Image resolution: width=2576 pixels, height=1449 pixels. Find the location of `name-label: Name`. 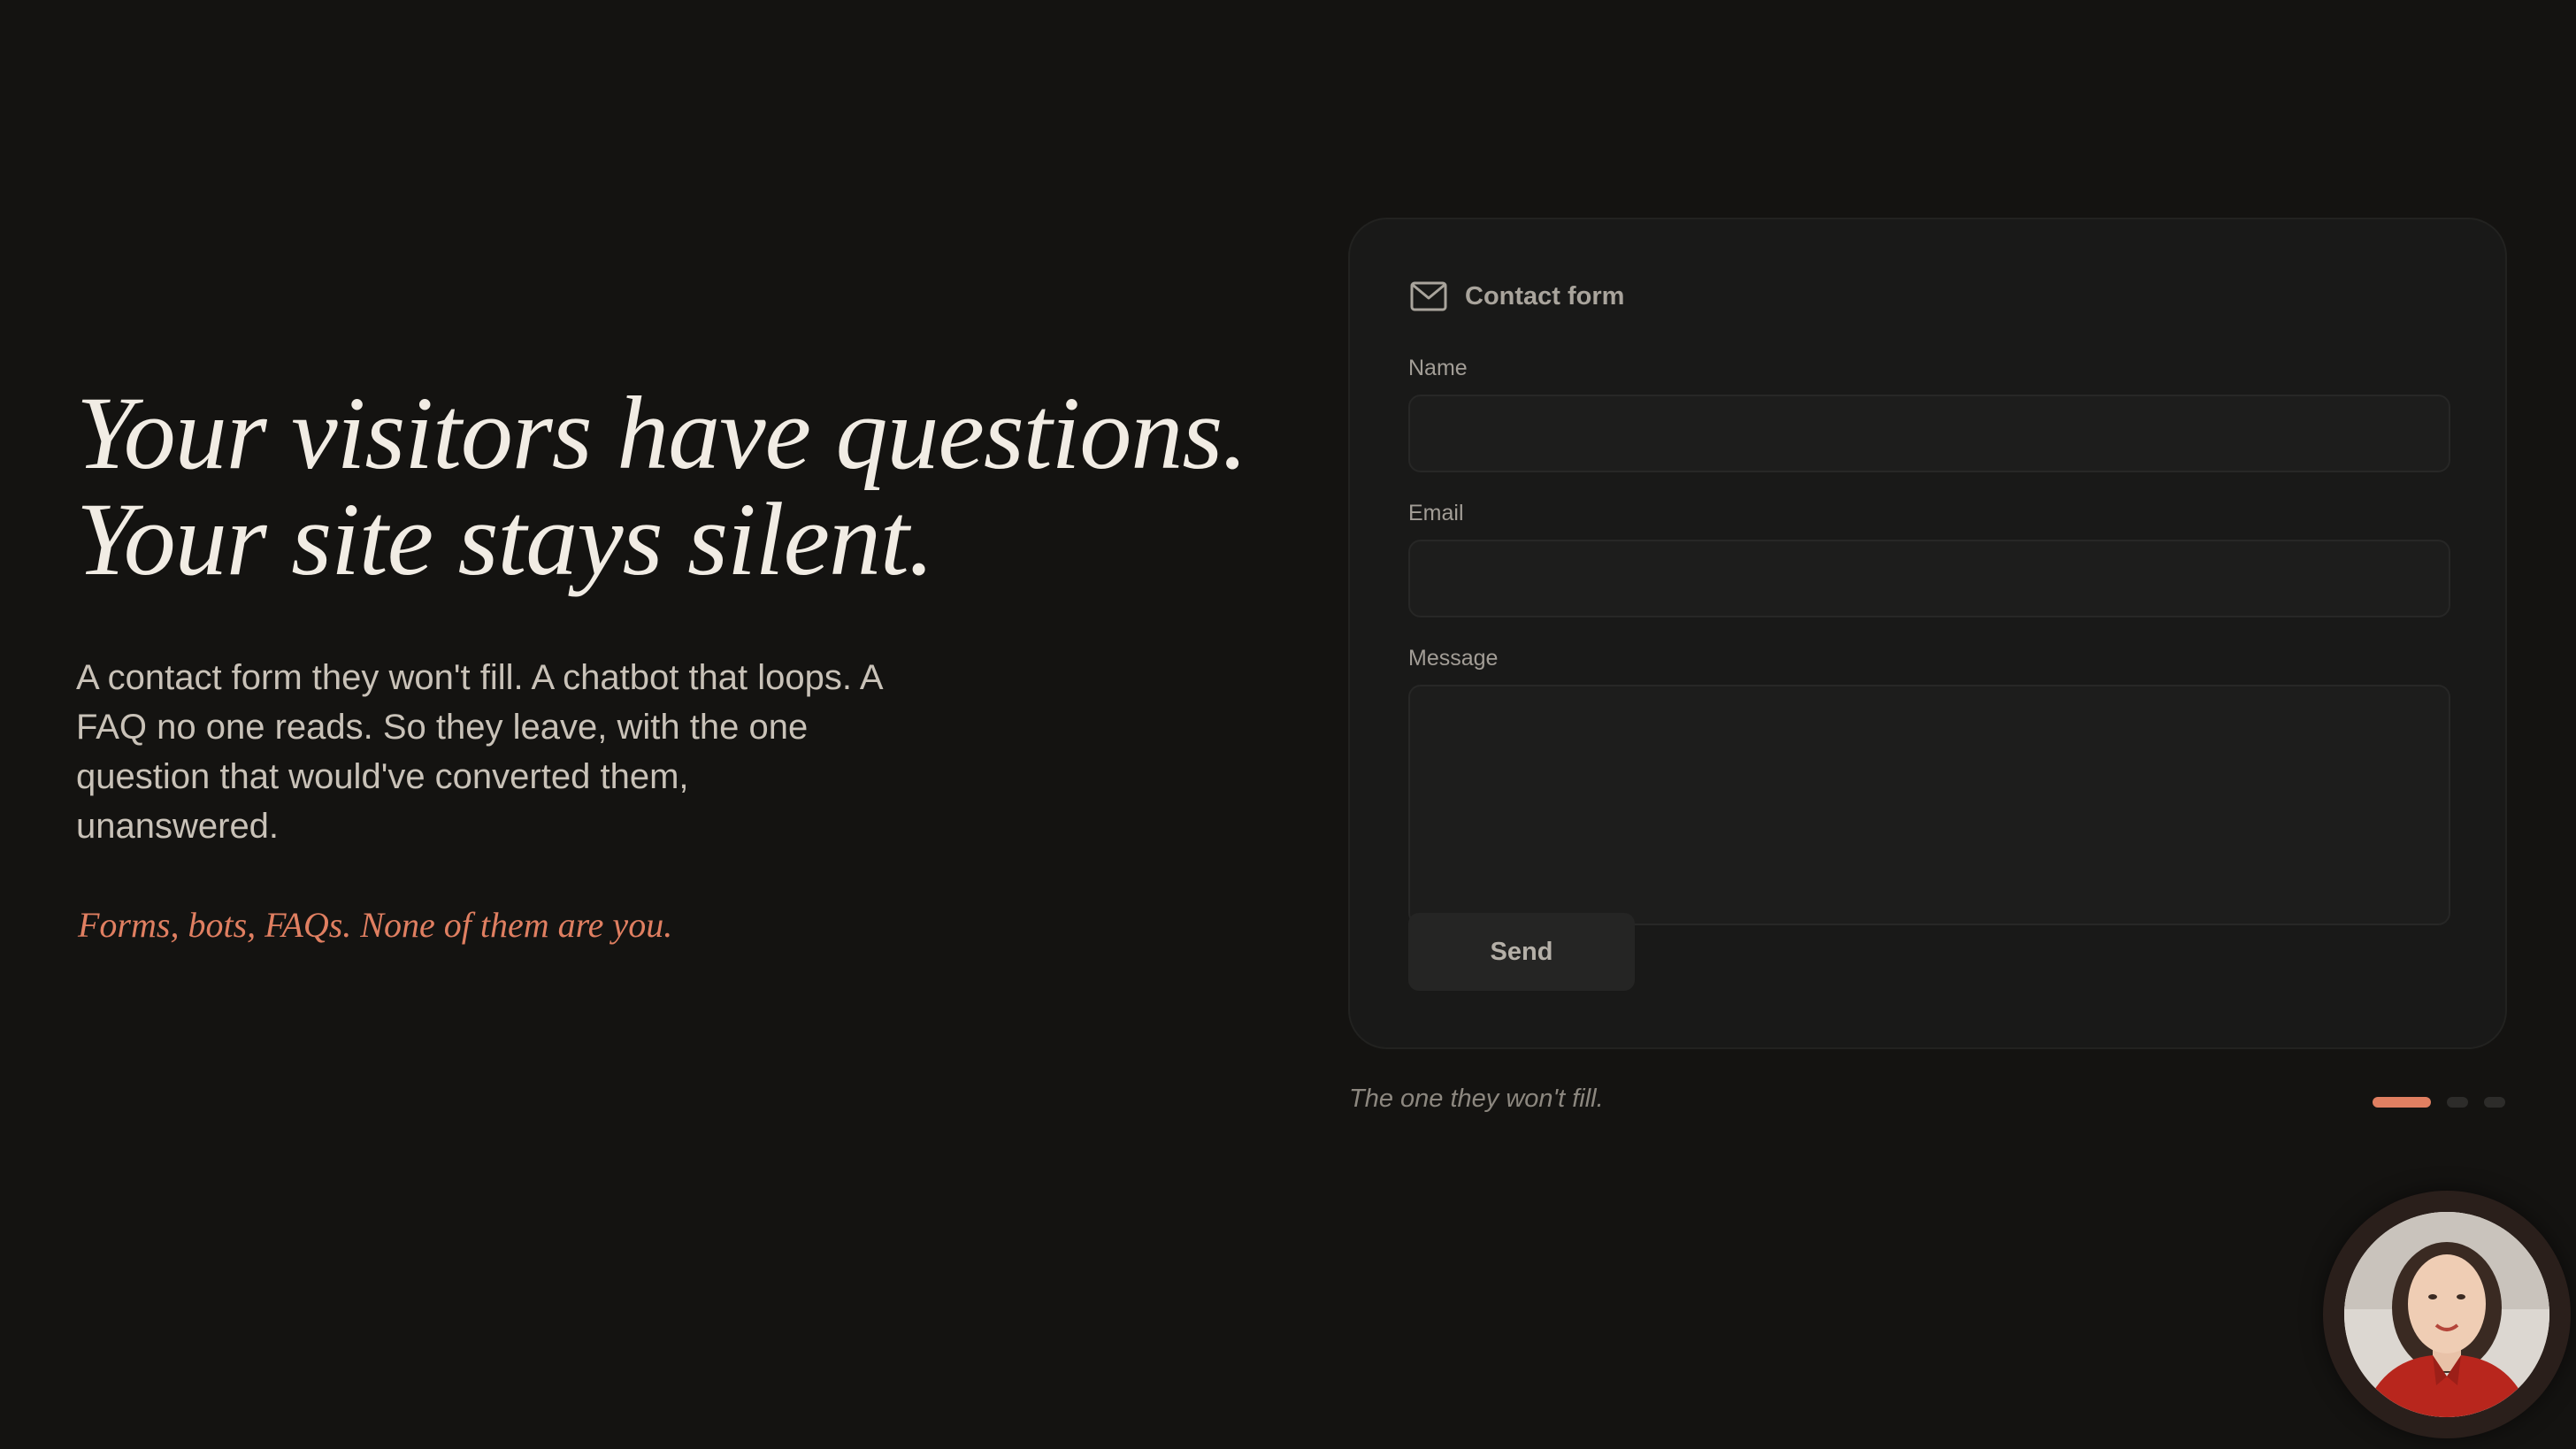

name-label: Name is located at coordinates (1438, 368).